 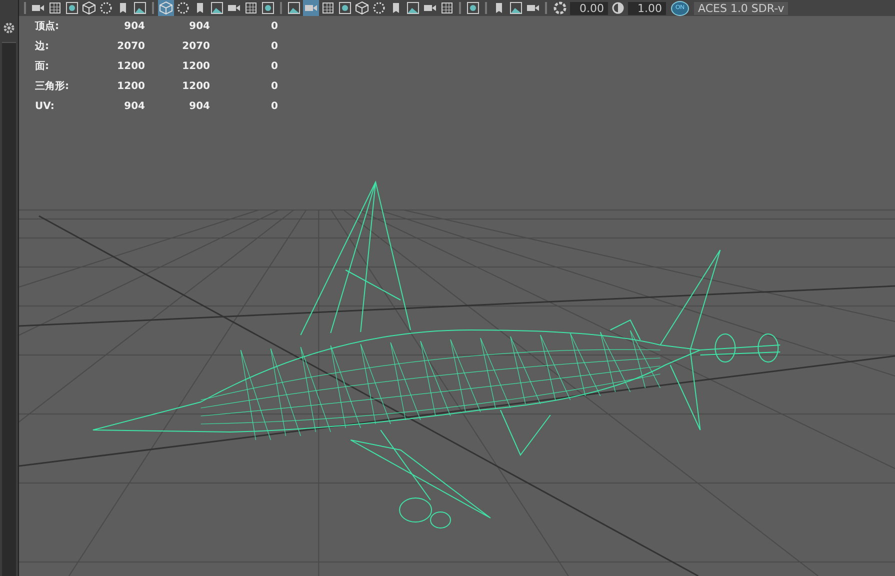 I want to click on stat-label: 三角形:, so click(x=52, y=86).